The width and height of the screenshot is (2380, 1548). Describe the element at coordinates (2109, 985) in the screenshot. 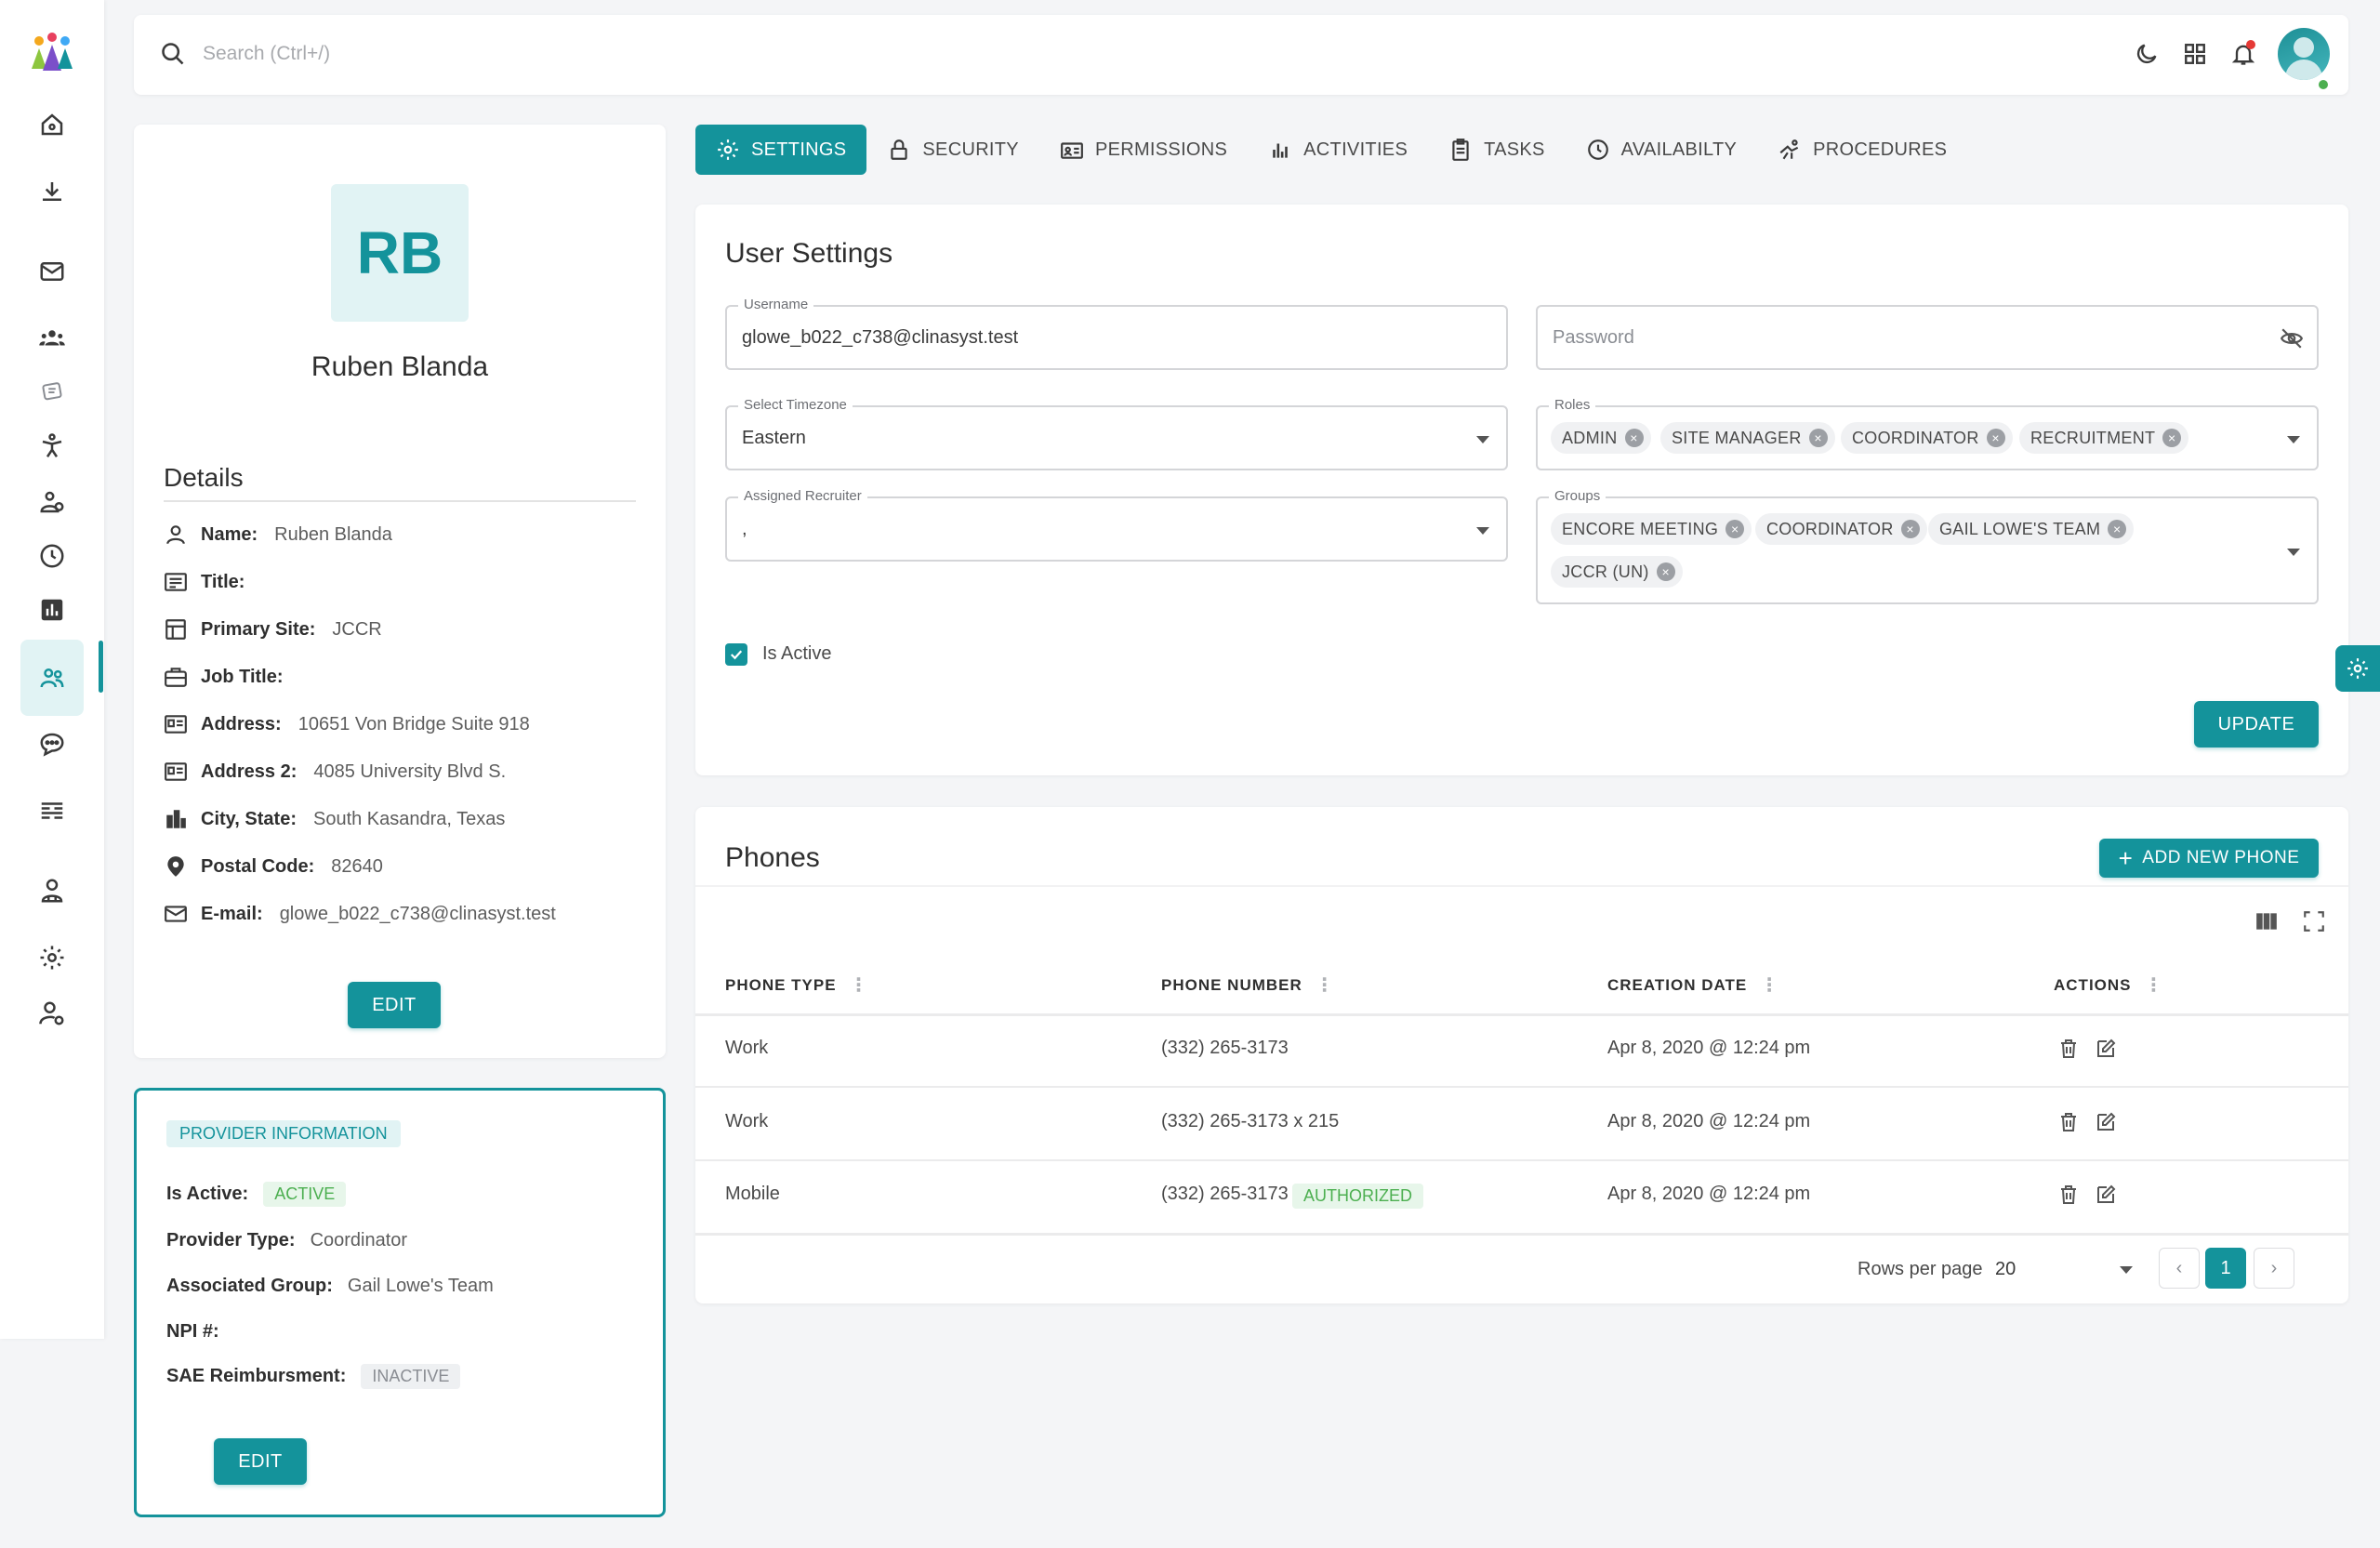

I see `column-header-actions: ACTIONS ⋮` at that location.